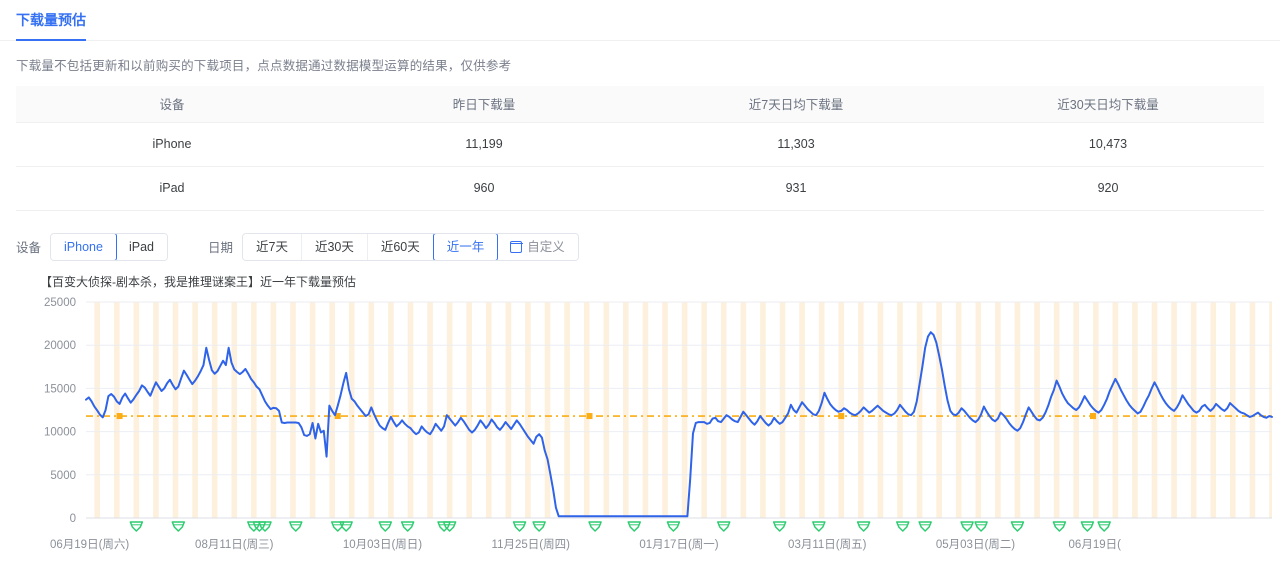  I want to click on cell-avg7: 11,303, so click(796, 144).